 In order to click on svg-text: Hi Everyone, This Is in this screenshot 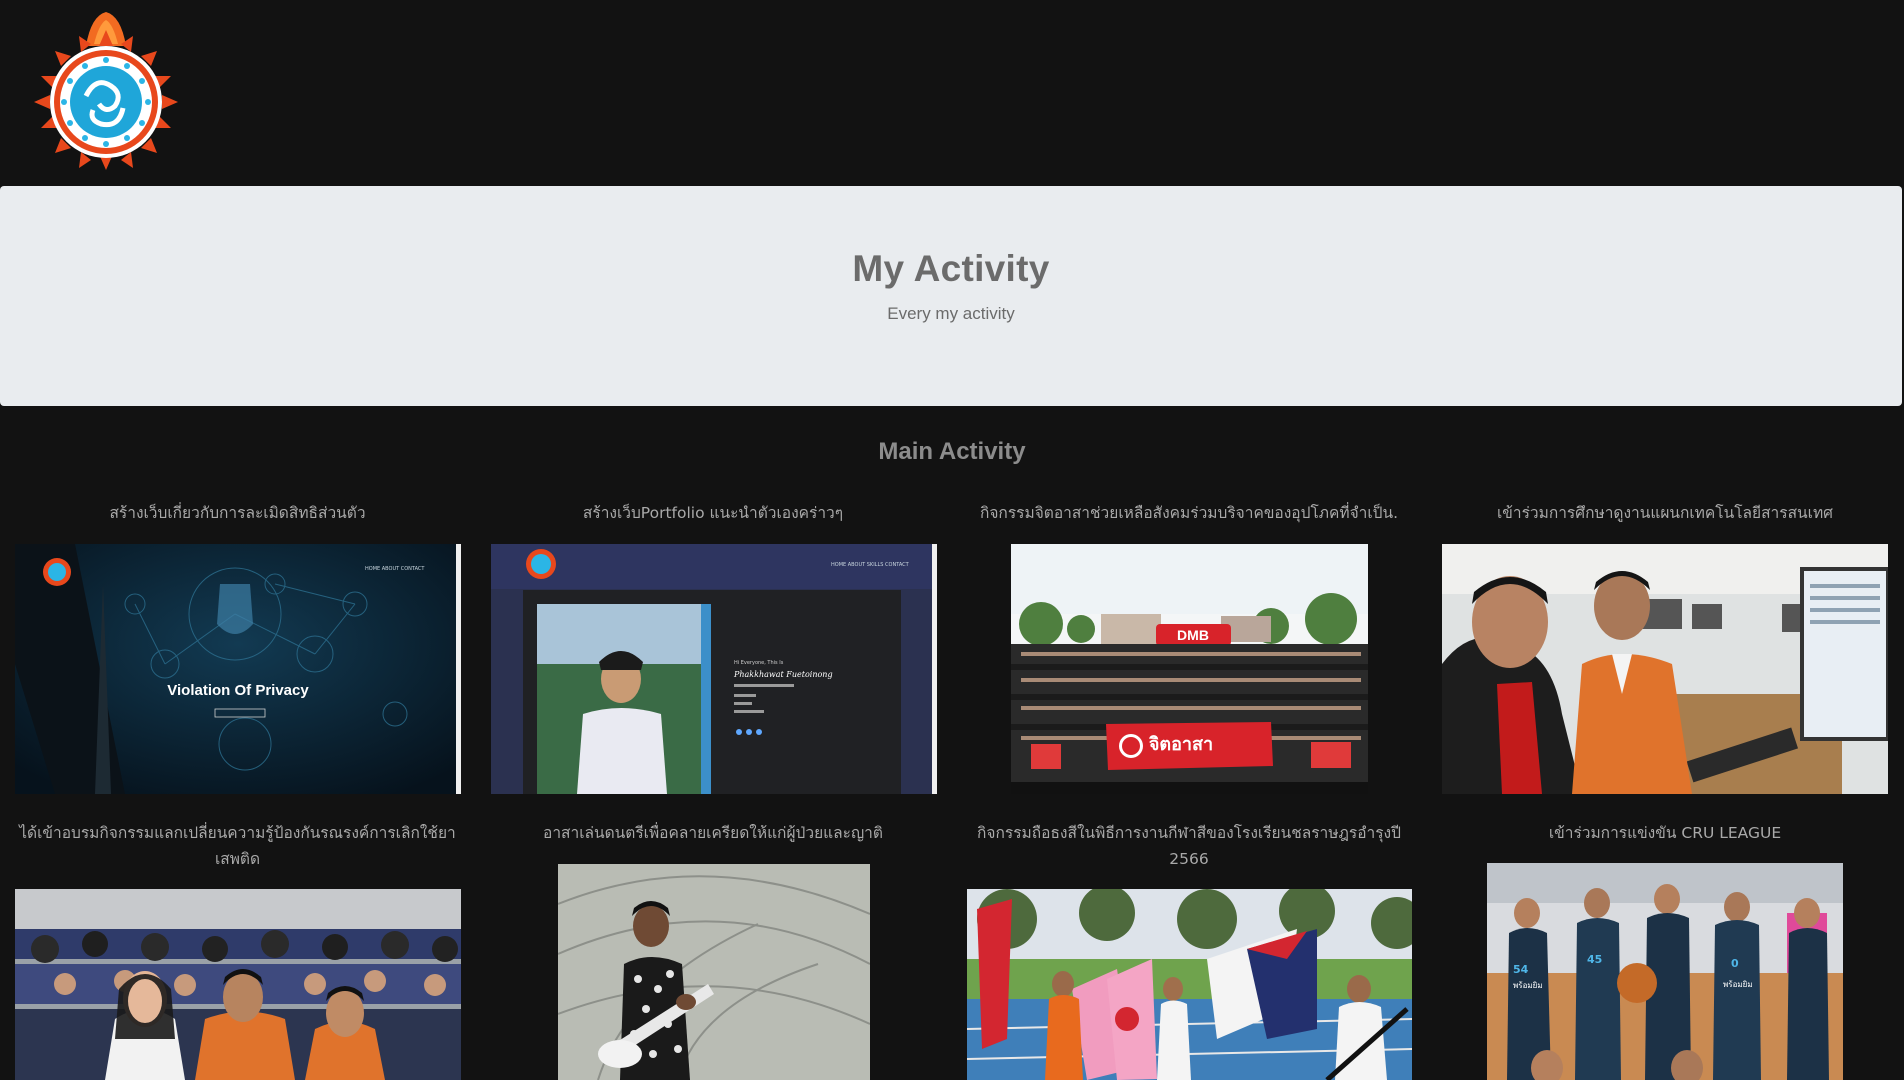, I will do `click(759, 663)`.